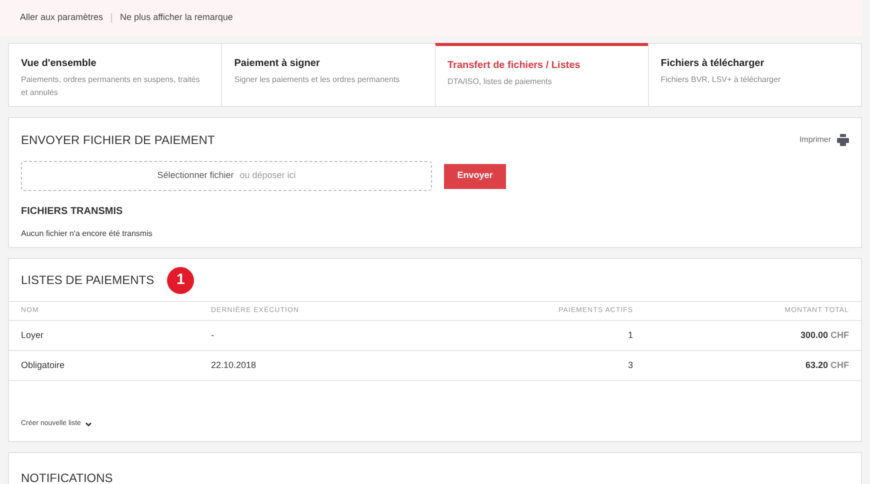 This screenshot has width=870, height=484. Describe the element at coordinates (815, 140) in the screenshot. I see `print-link: Imprimer` at that location.